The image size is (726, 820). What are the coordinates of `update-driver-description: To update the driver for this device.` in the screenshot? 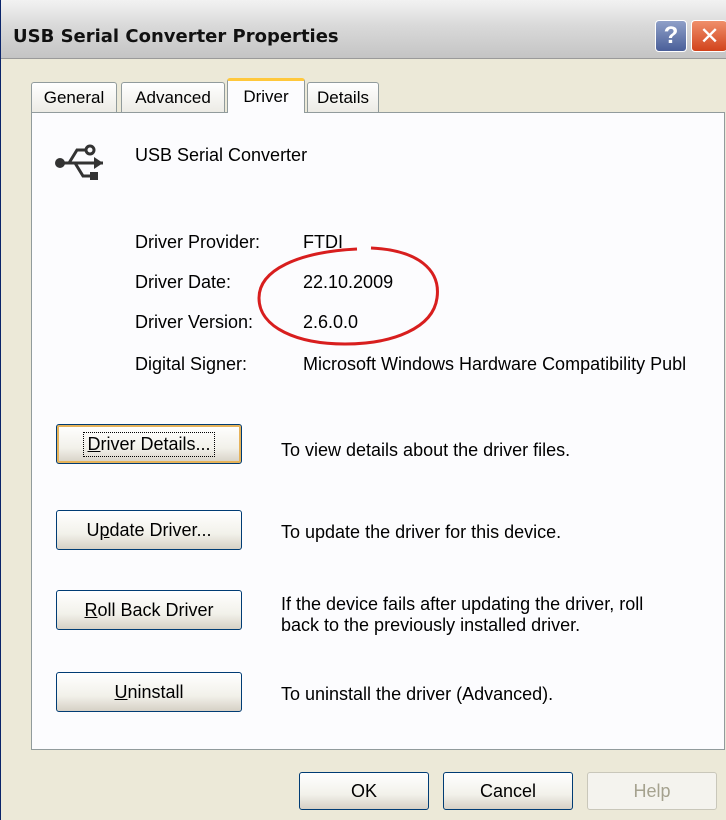 It's located at (421, 532).